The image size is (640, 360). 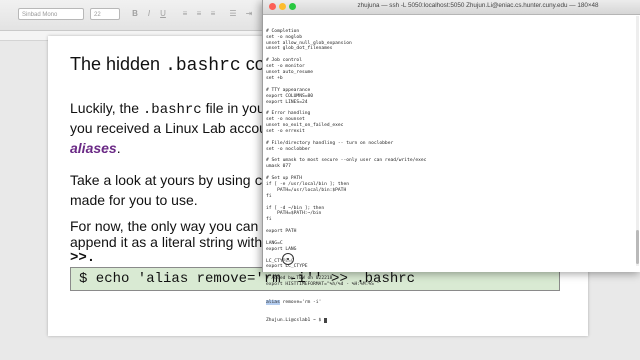 What do you see at coordinates (134, 200) in the screenshot?
I see `paragraph-2-line-2: made for you to use.` at bounding box center [134, 200].